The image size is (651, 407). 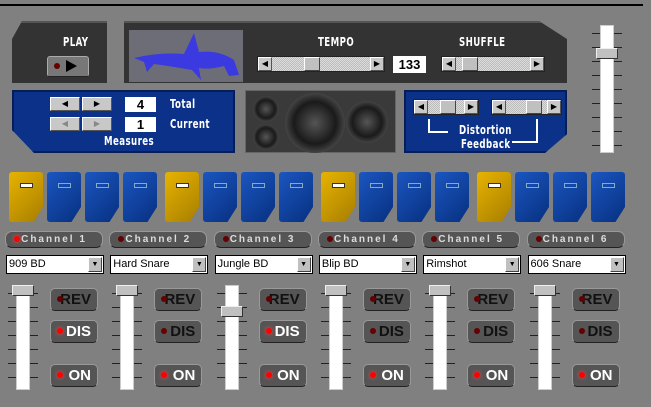 What do you see at coordinates (595, 375) in the screenshot?
I see `channel-6-on-button: ON` at bounding box center [595, 375].